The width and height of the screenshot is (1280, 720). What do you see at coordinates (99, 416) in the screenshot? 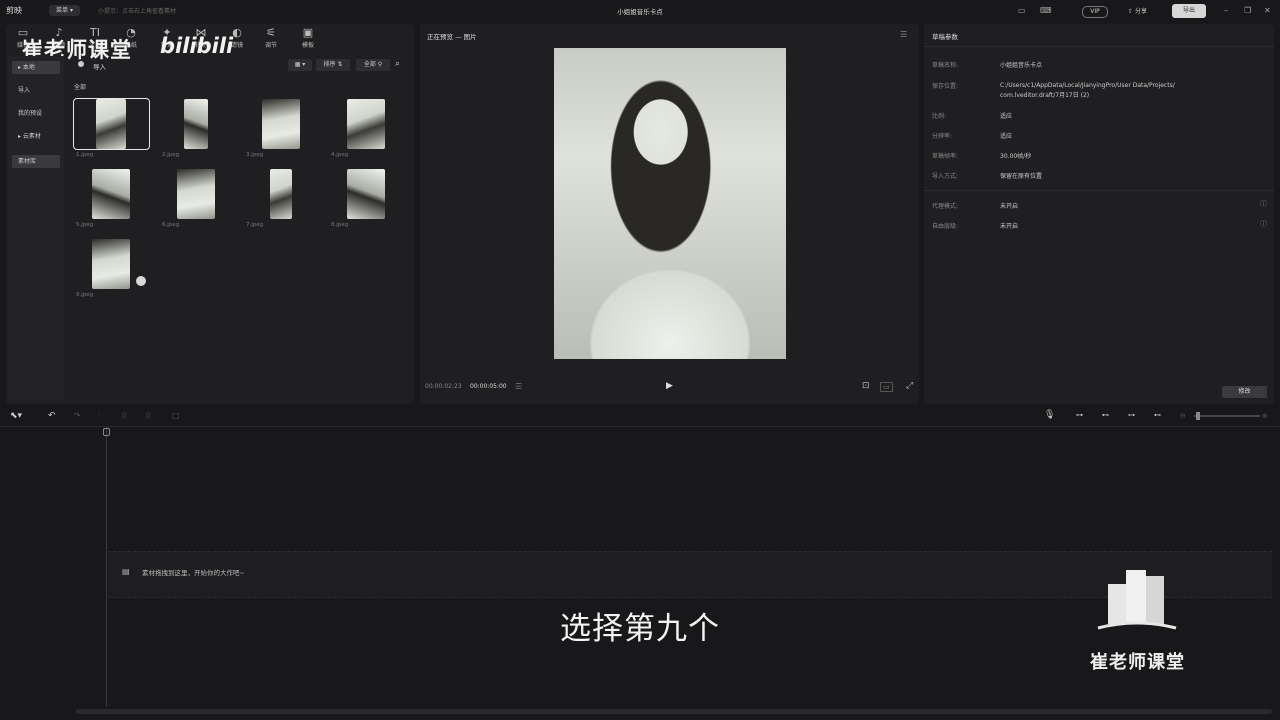
I see `split-icon: ⫶` at bounding box center [99, 416].